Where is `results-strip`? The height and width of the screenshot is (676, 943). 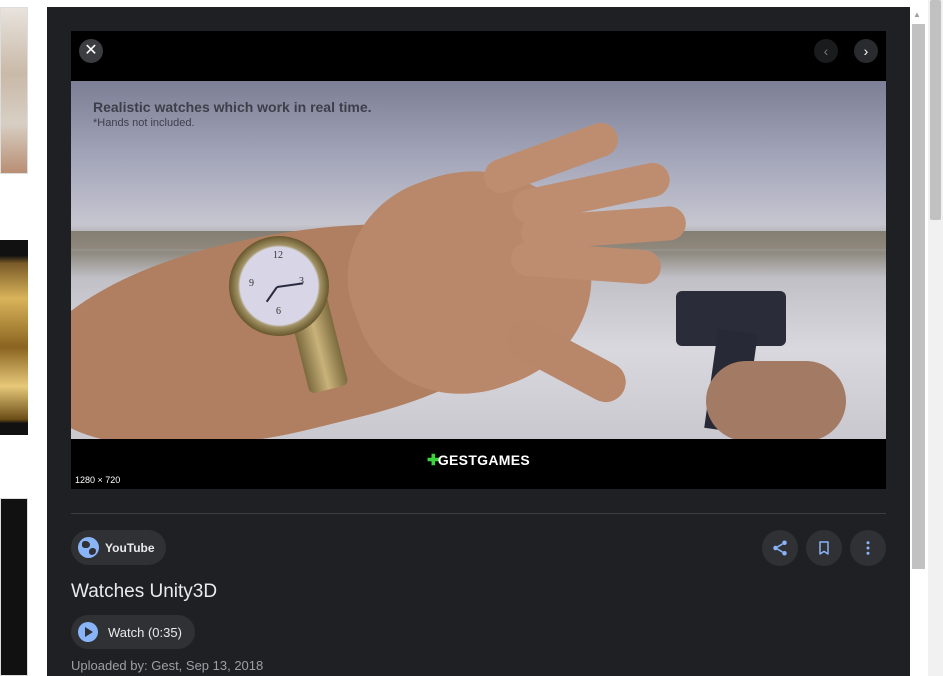
results-strip is located at coordinates (23, 338).